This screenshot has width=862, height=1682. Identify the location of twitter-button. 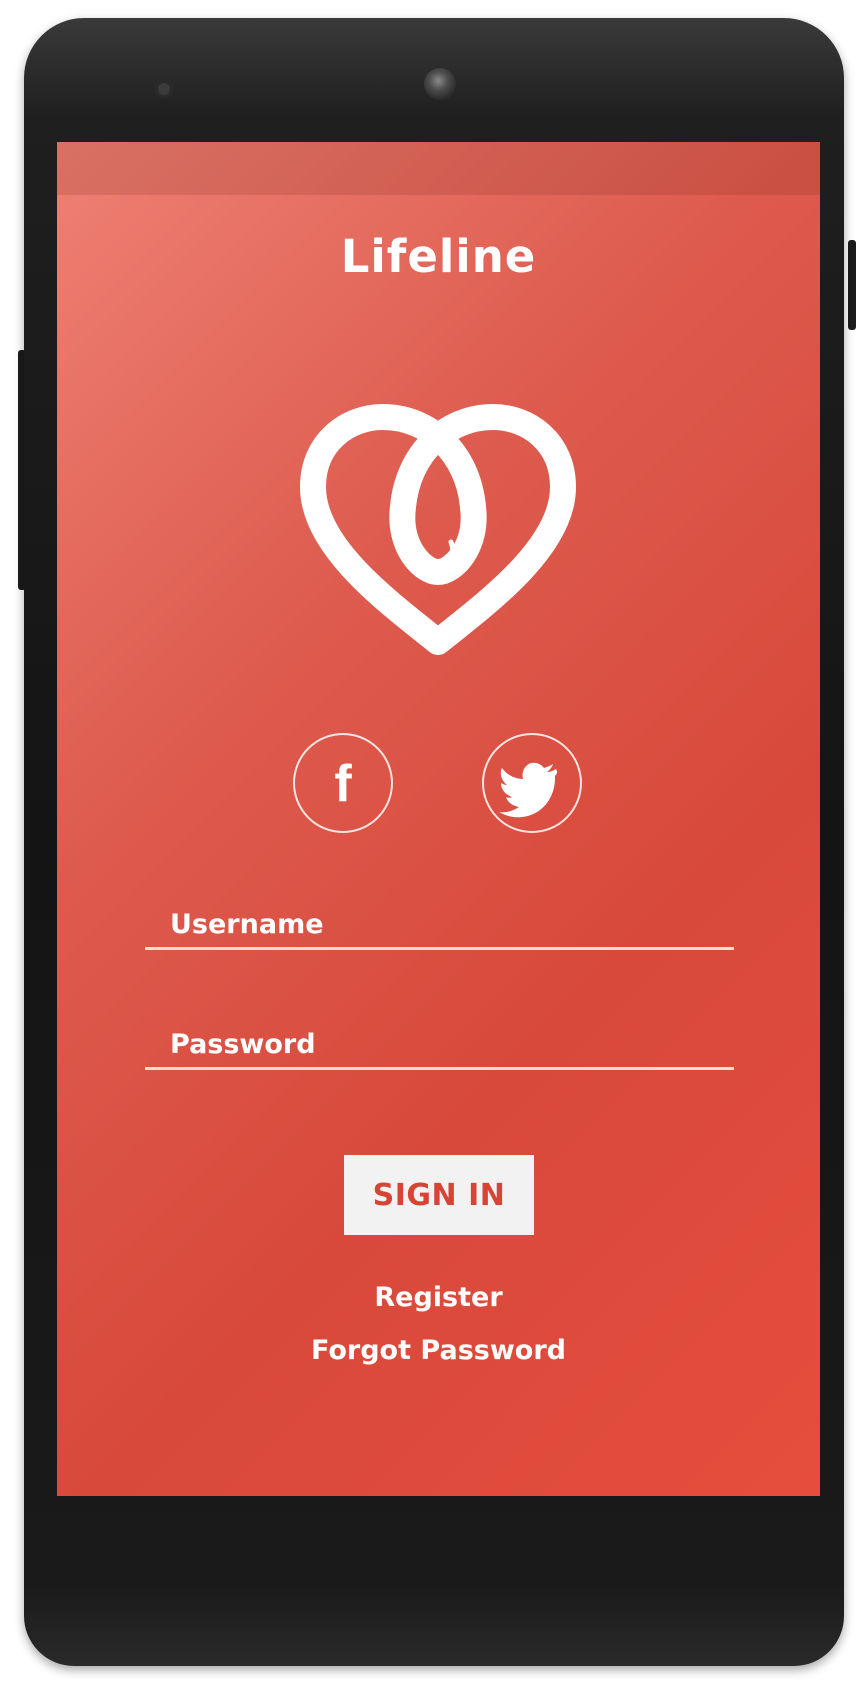
(532, 783).